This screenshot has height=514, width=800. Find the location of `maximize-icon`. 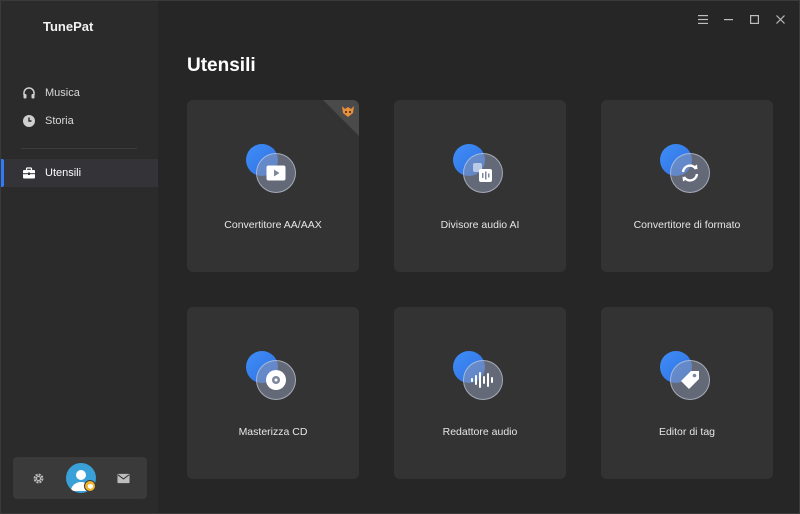

maximize-icon is located at coordinates (754, 19).